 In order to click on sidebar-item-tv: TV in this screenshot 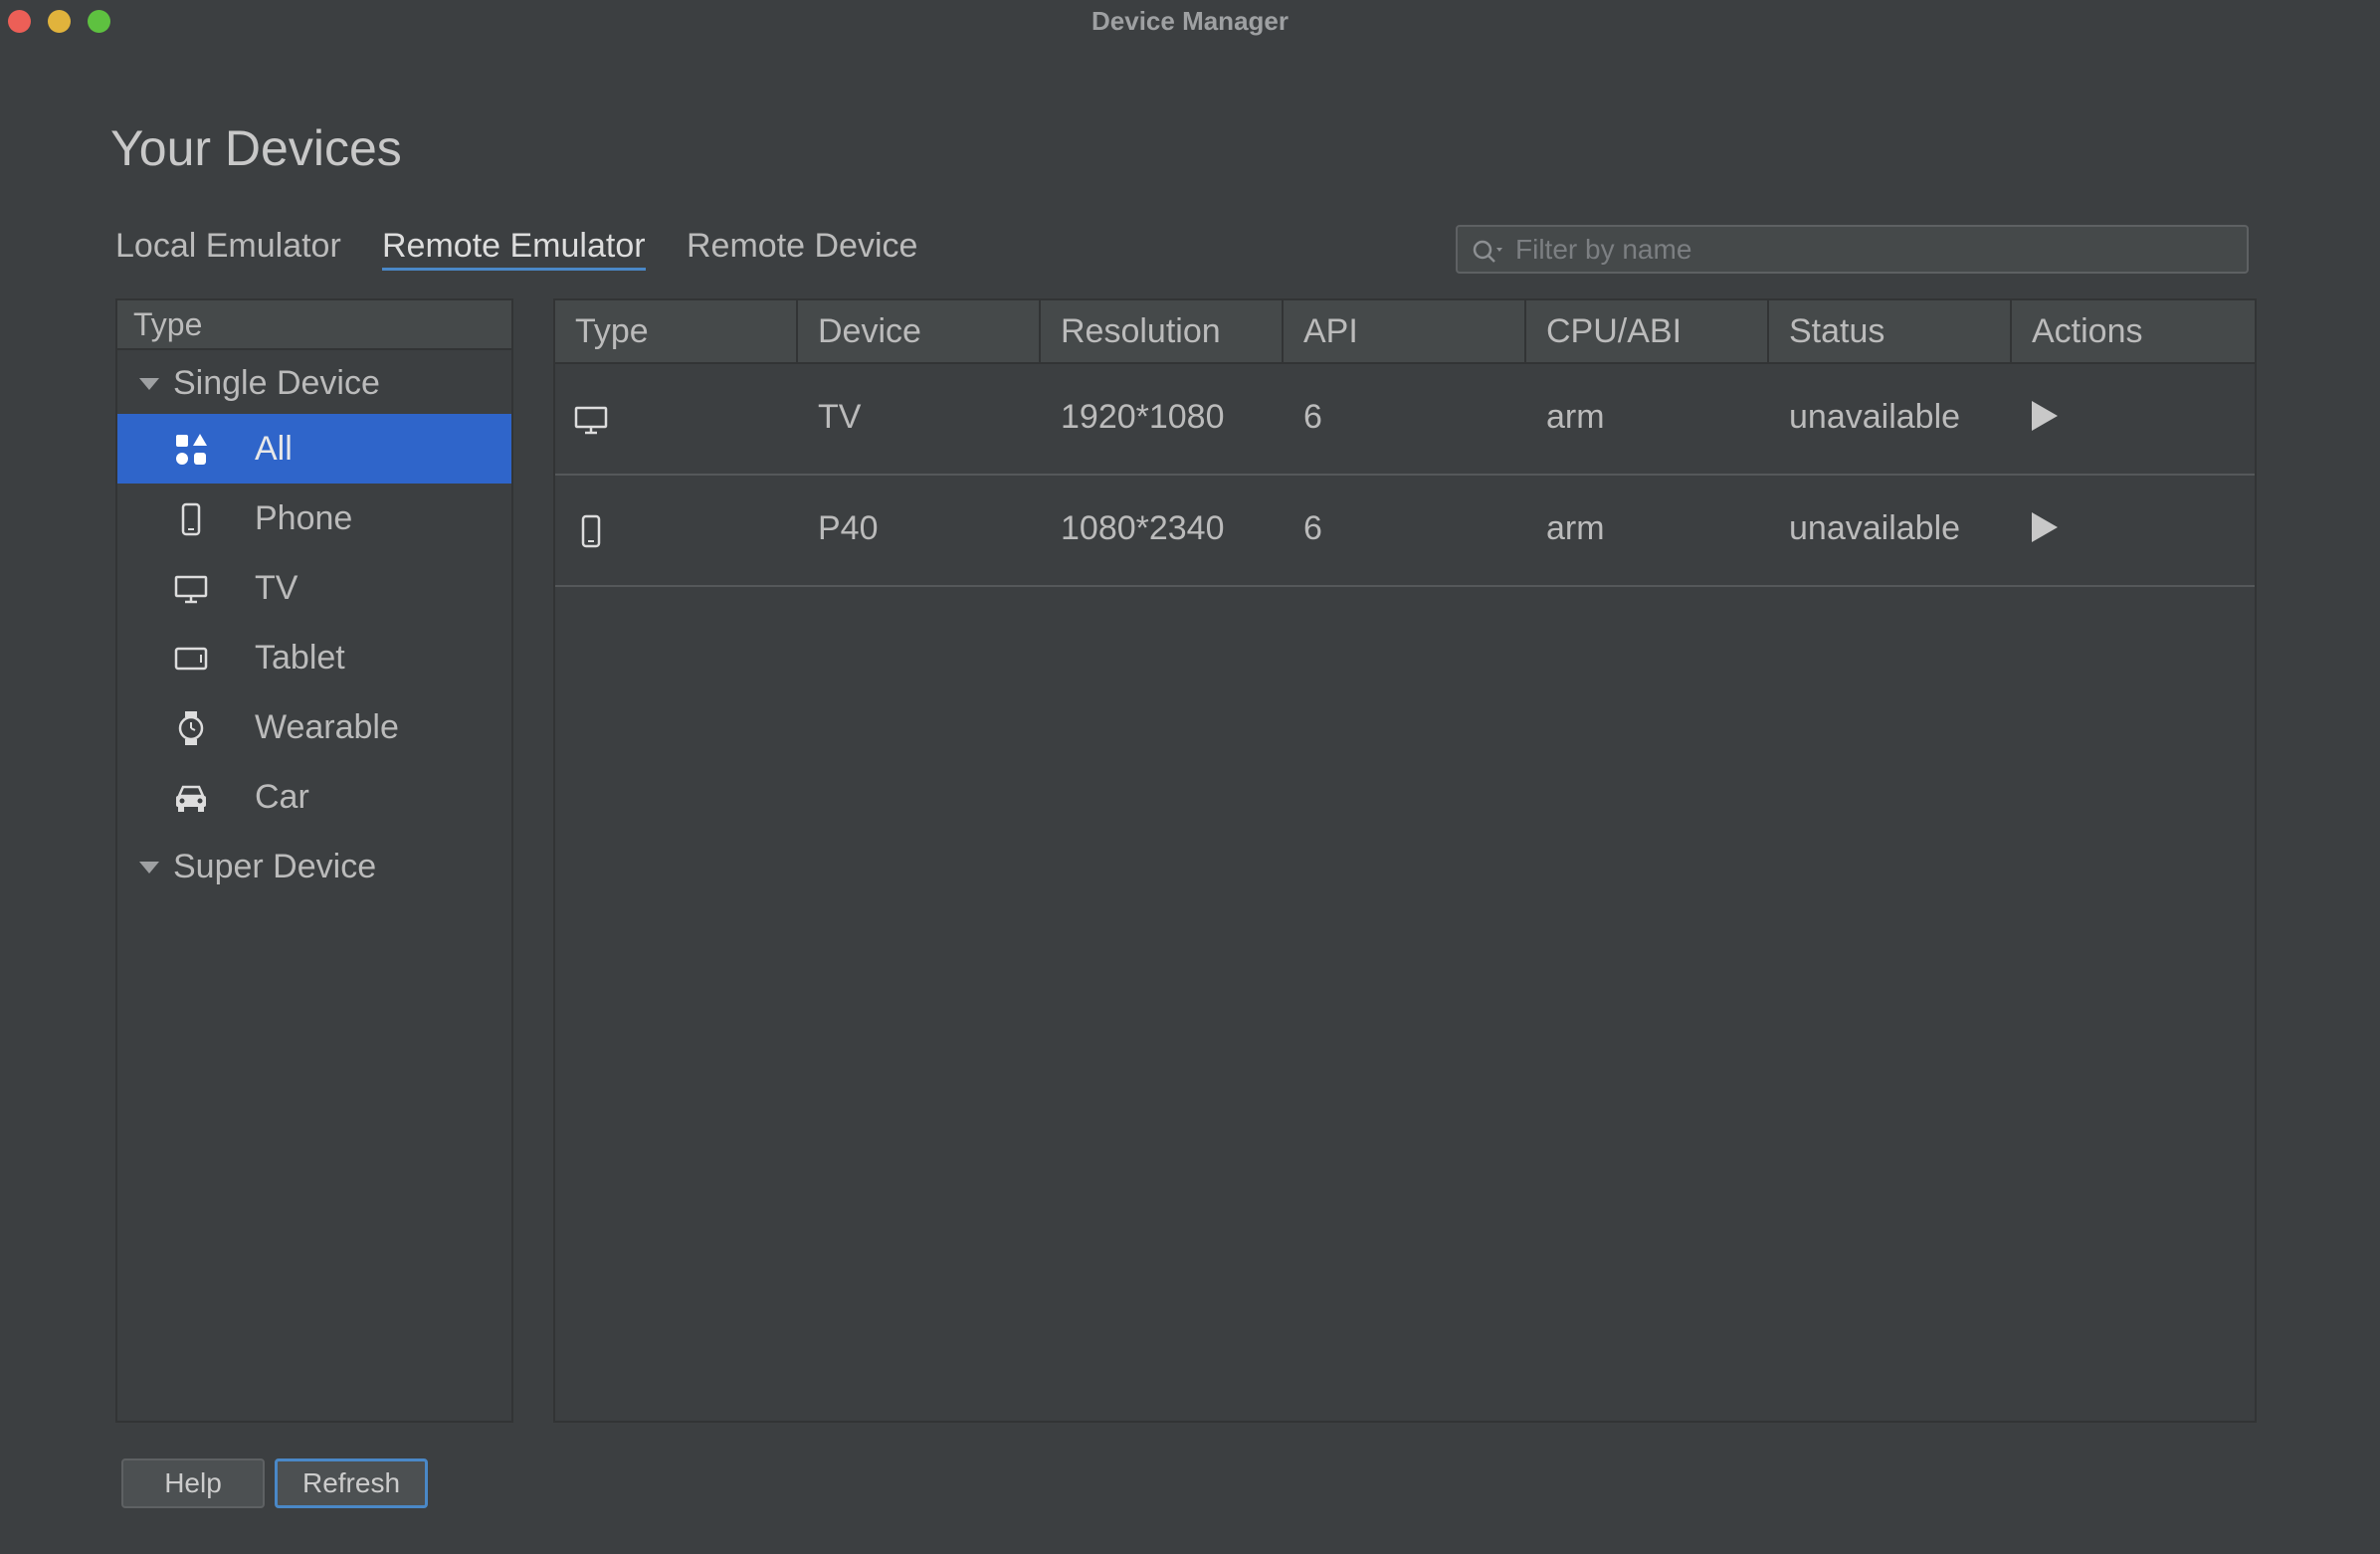, I will do `click(314, 588)`.